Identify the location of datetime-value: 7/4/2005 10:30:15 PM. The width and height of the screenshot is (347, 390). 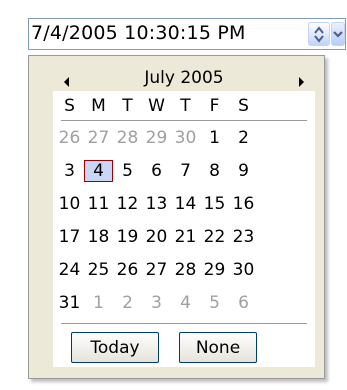
(138, 33).